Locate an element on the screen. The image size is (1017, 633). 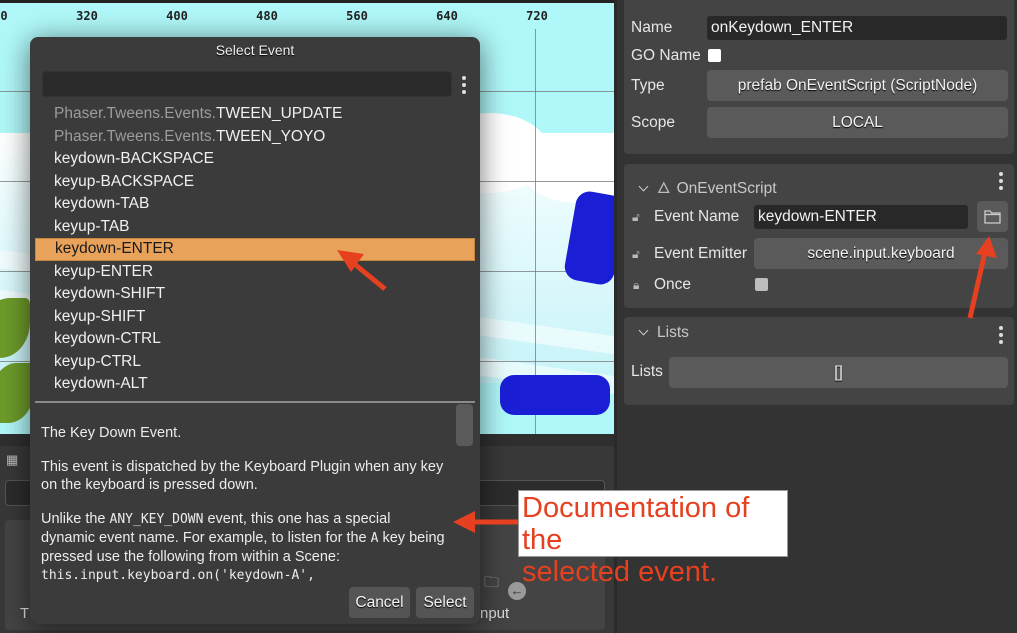
event-name-label: Event Name is located at coordinates (697, 216).